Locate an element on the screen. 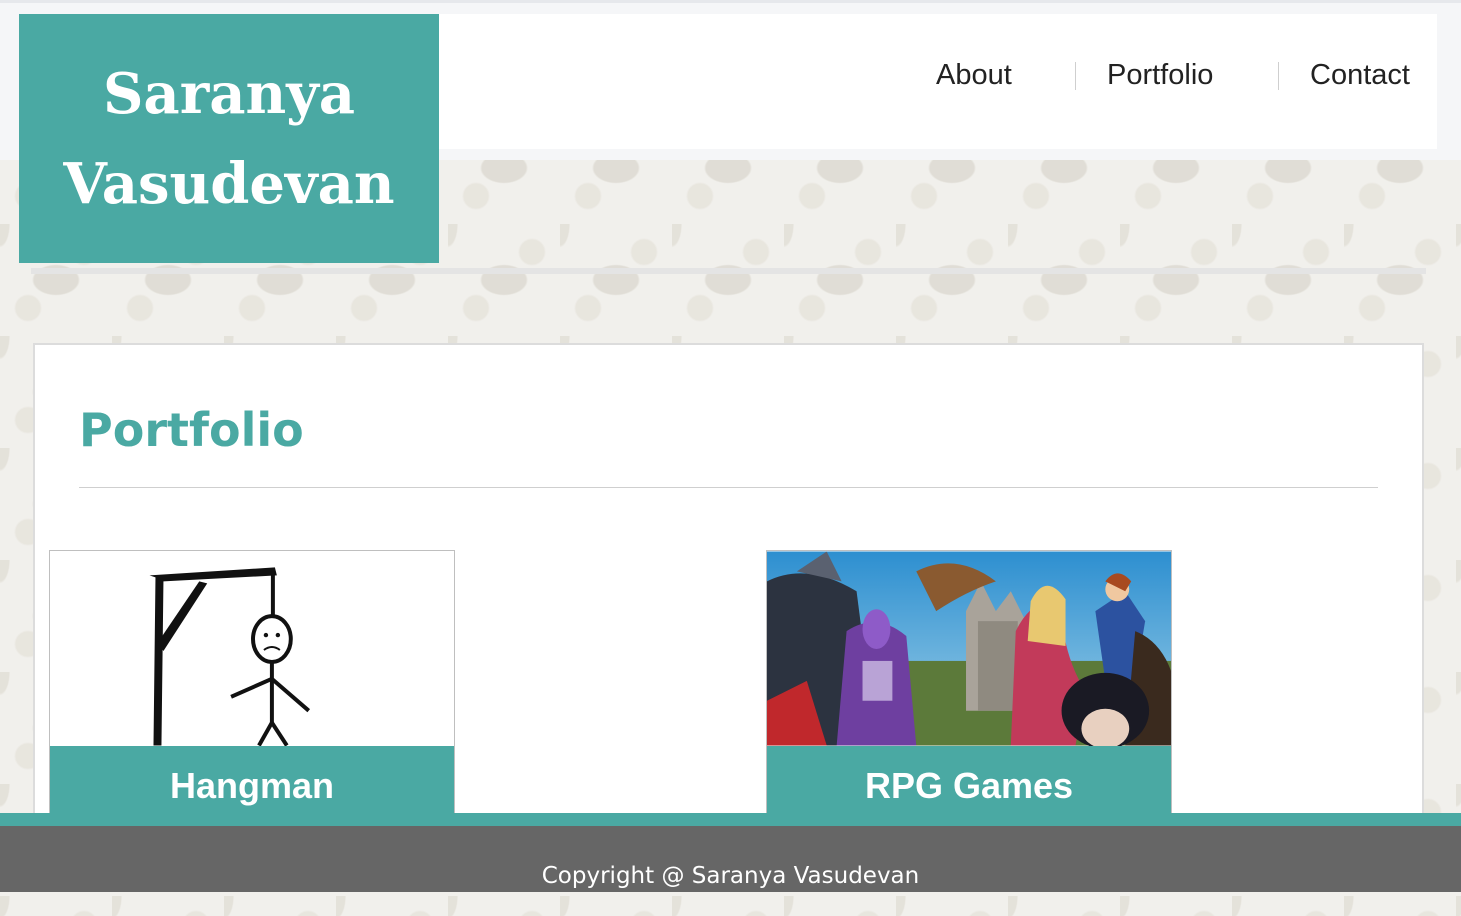 The width and height of the screenshot is (1461, 916). title-divider is located at coordinates (728, 487).